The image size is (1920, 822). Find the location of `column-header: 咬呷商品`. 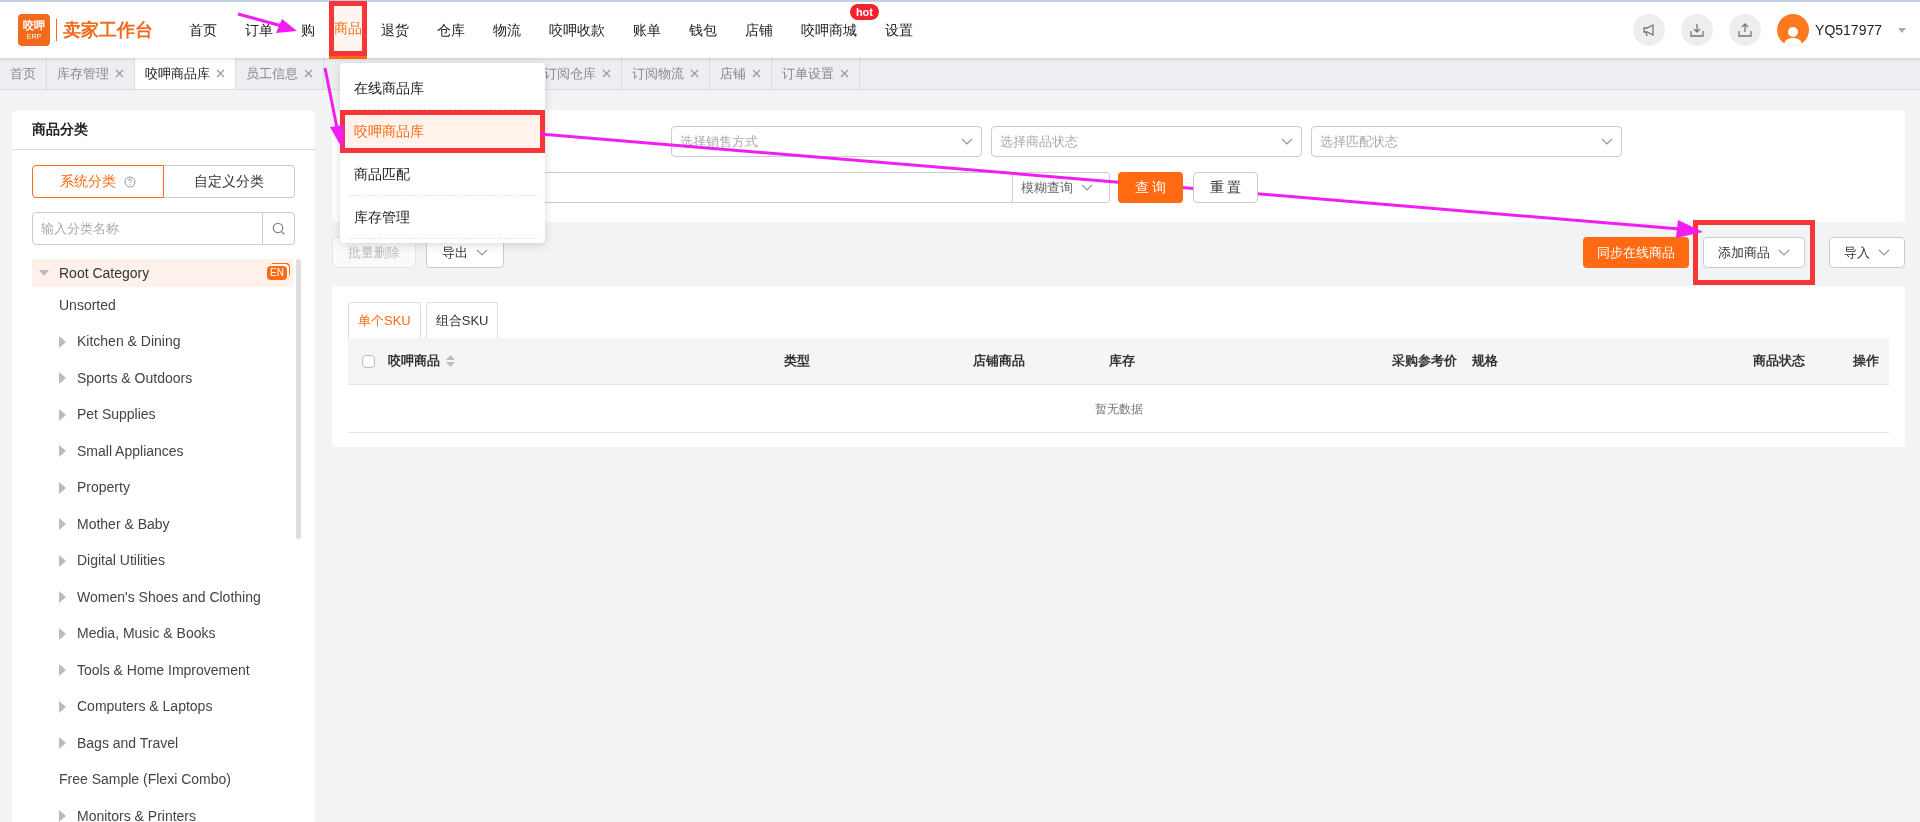

column-header: 咬呷商品 is located at coordinates (414, 361).